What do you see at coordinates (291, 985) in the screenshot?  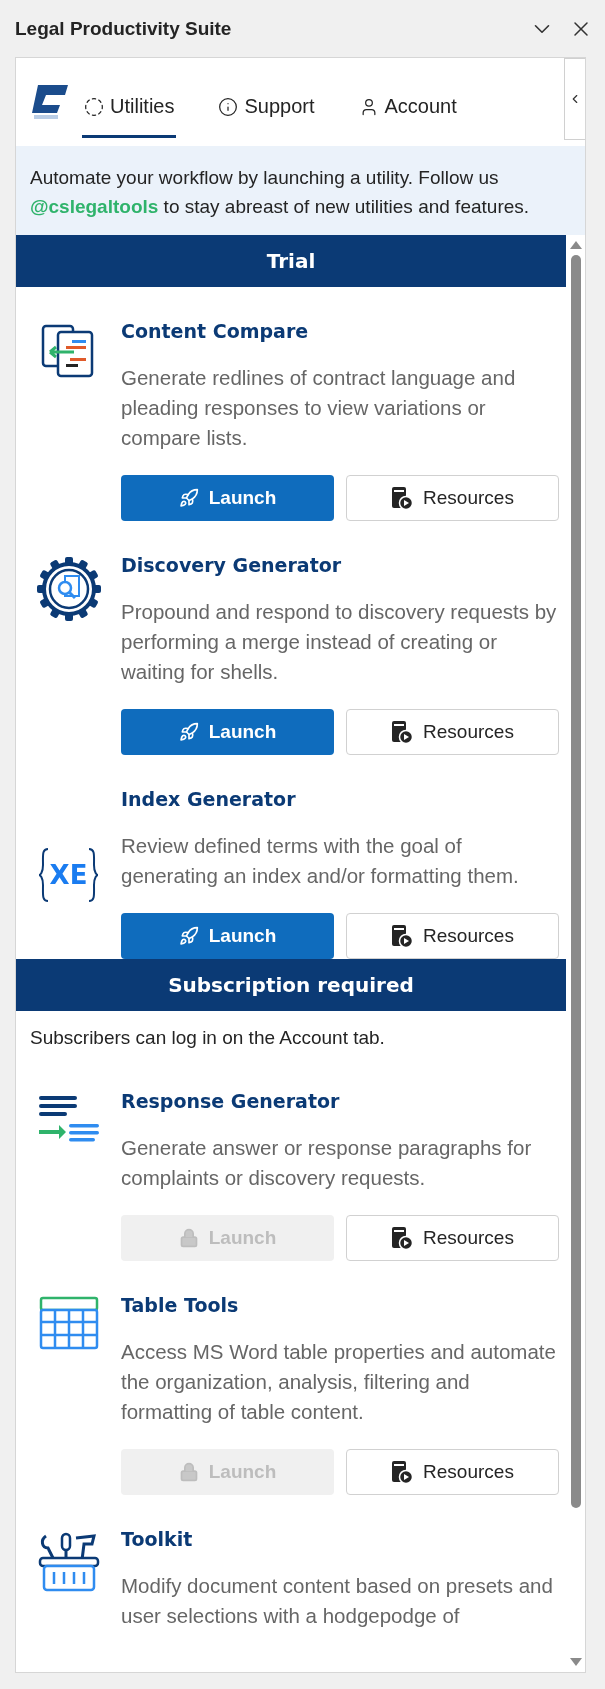 I see `section-header: Subscription required` at bounding box center [291, 985].